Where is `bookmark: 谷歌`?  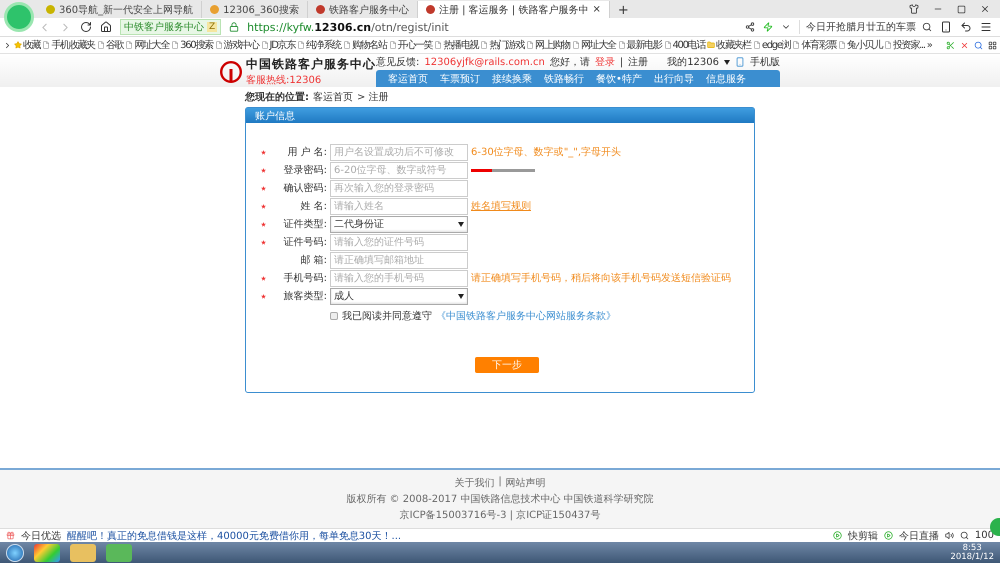 bookmark: 谷歌 is located at coordinates (110, 45).